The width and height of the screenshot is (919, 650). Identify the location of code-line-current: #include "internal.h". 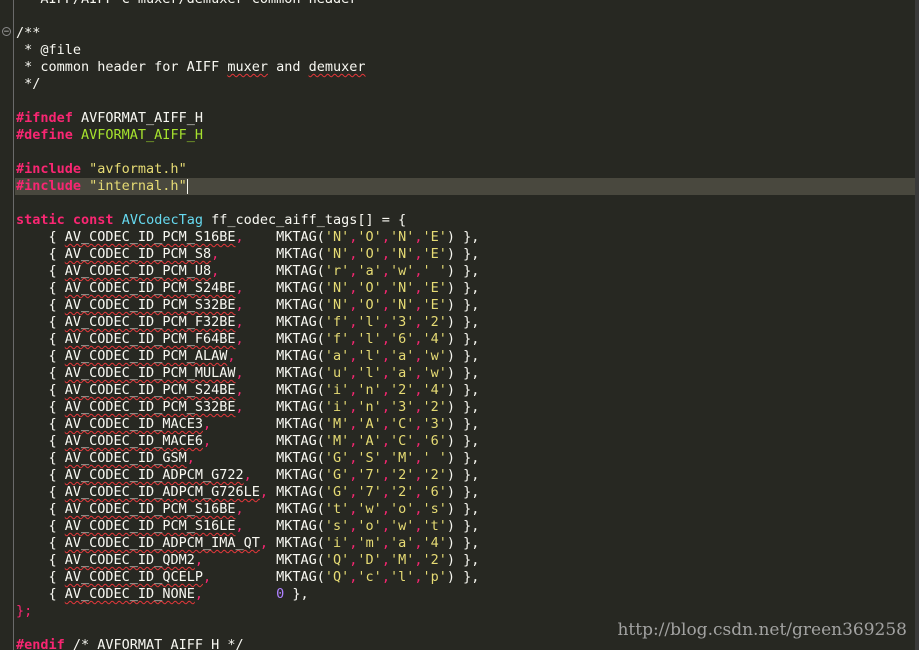
(465, 186).